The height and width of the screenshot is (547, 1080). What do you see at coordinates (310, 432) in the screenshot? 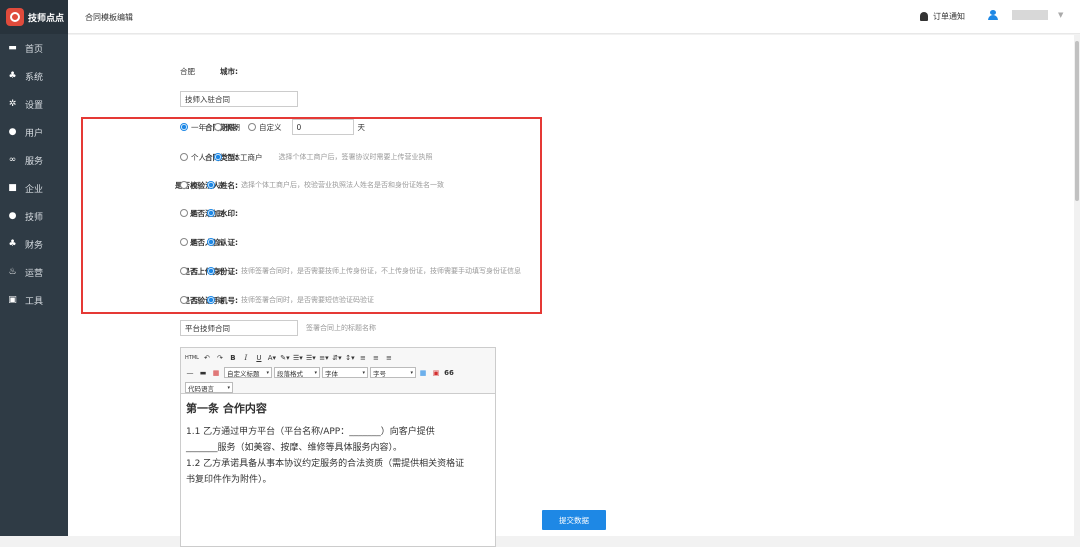
I see `editor-paragraph: 1.1 乙方通过甲方平台（平台名称/APP：_______）向客户提供` at bounding box center [310, 432].